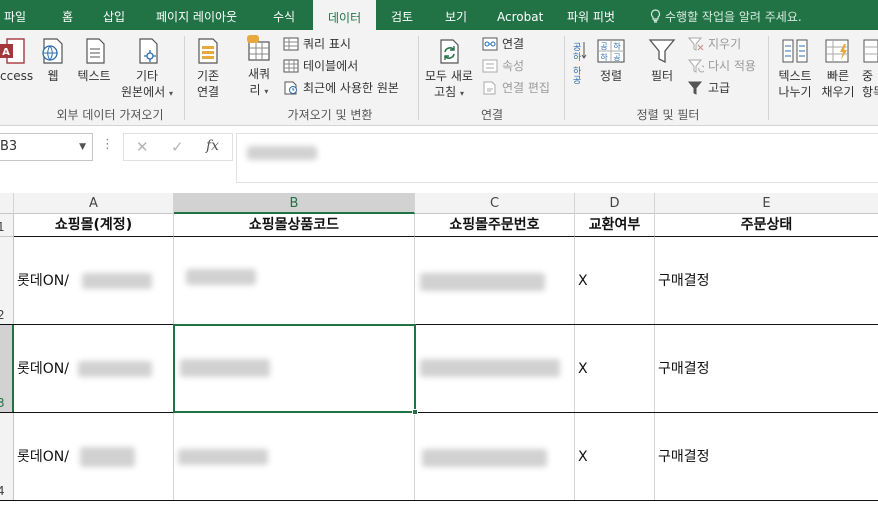  Describe the element at coordinates (766, 225) in the screenshot. I see `header-cell-status: 주문상태` at that location.